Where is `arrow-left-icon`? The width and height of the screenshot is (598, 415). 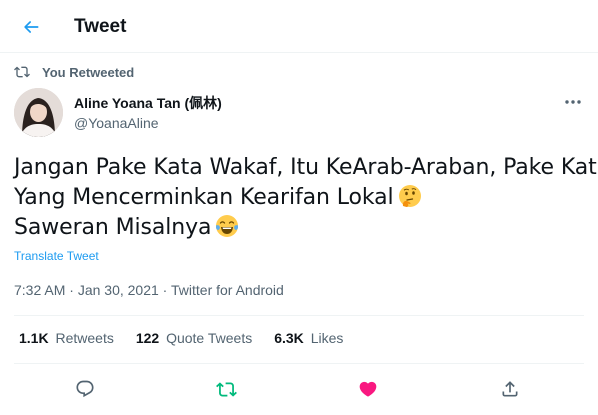 arrow-left-icon is located at coordinates (31, 27).